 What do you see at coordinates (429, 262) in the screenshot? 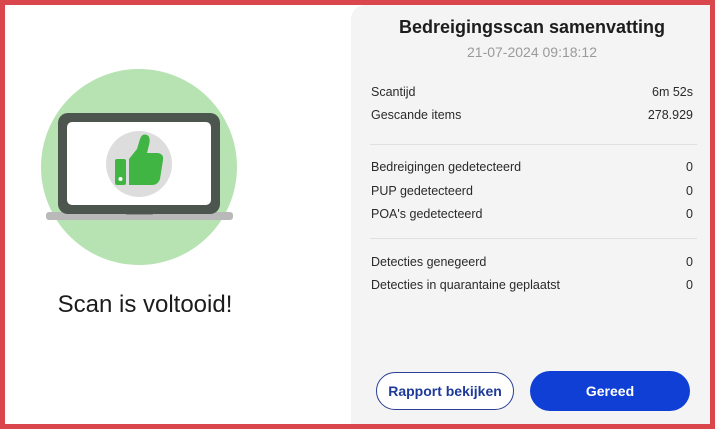
I see `stat-label: Detecties genegeerd` at bounding box center [429, 262].